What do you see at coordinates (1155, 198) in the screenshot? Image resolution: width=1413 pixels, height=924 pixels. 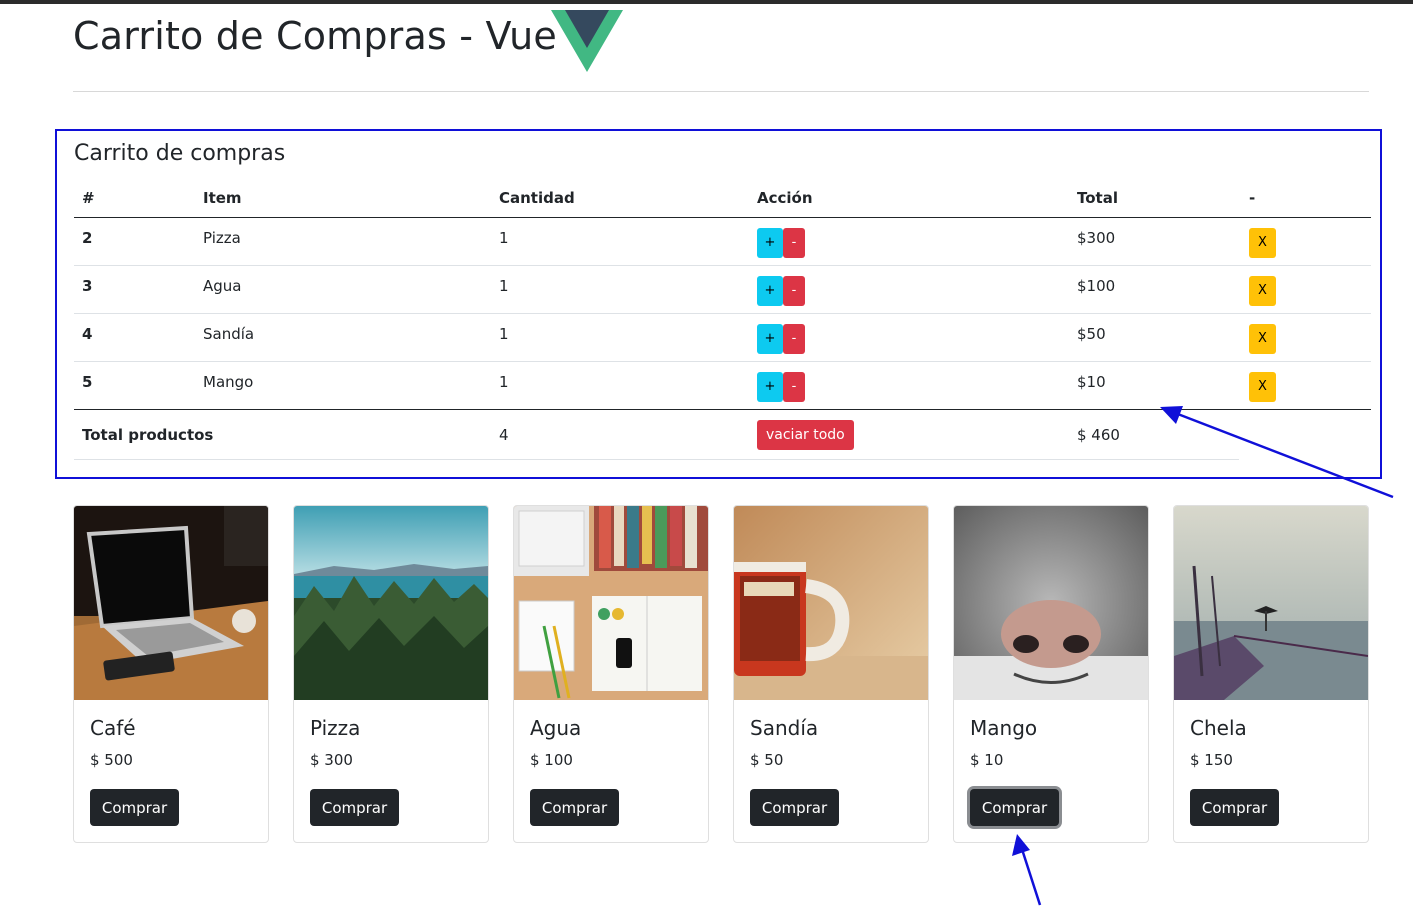 I see `column-header-total: Total` at bounding box center [1155, 198].